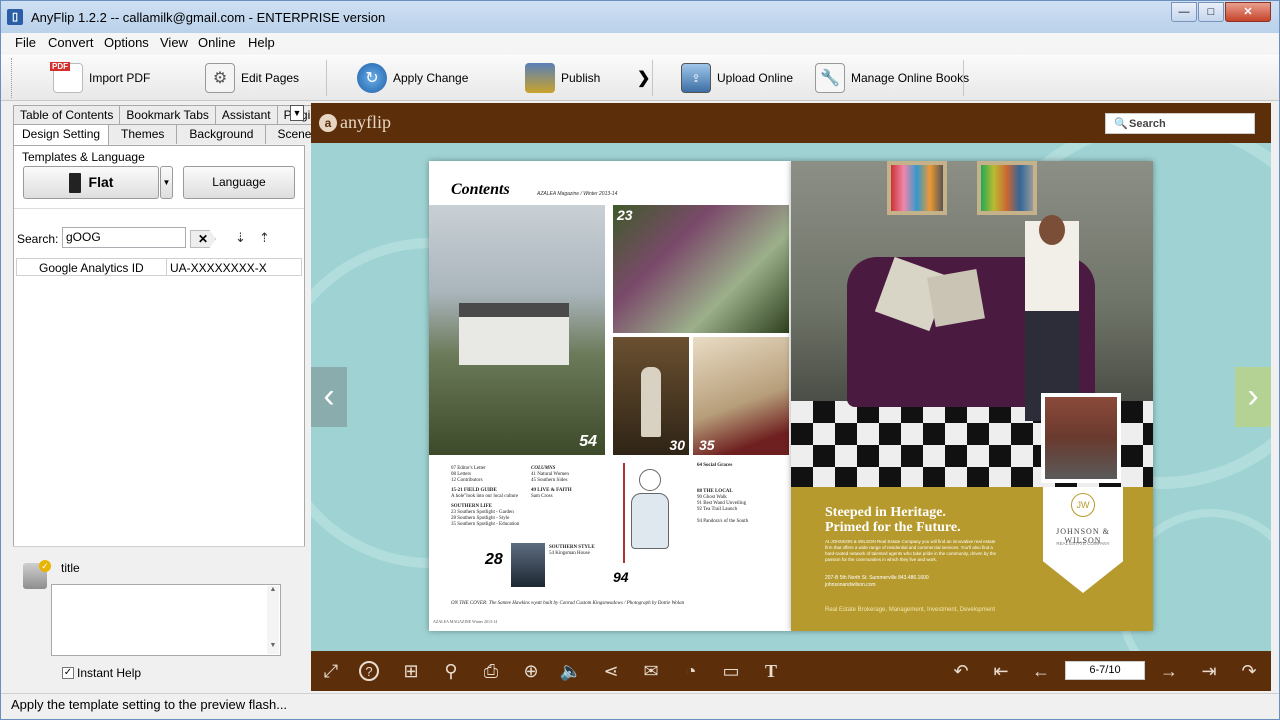 The height and width of the screenshot is (720, 1280). Describe the element at coordinates (771, 671) in the screenshot. I see `text-icon: T` at that location.